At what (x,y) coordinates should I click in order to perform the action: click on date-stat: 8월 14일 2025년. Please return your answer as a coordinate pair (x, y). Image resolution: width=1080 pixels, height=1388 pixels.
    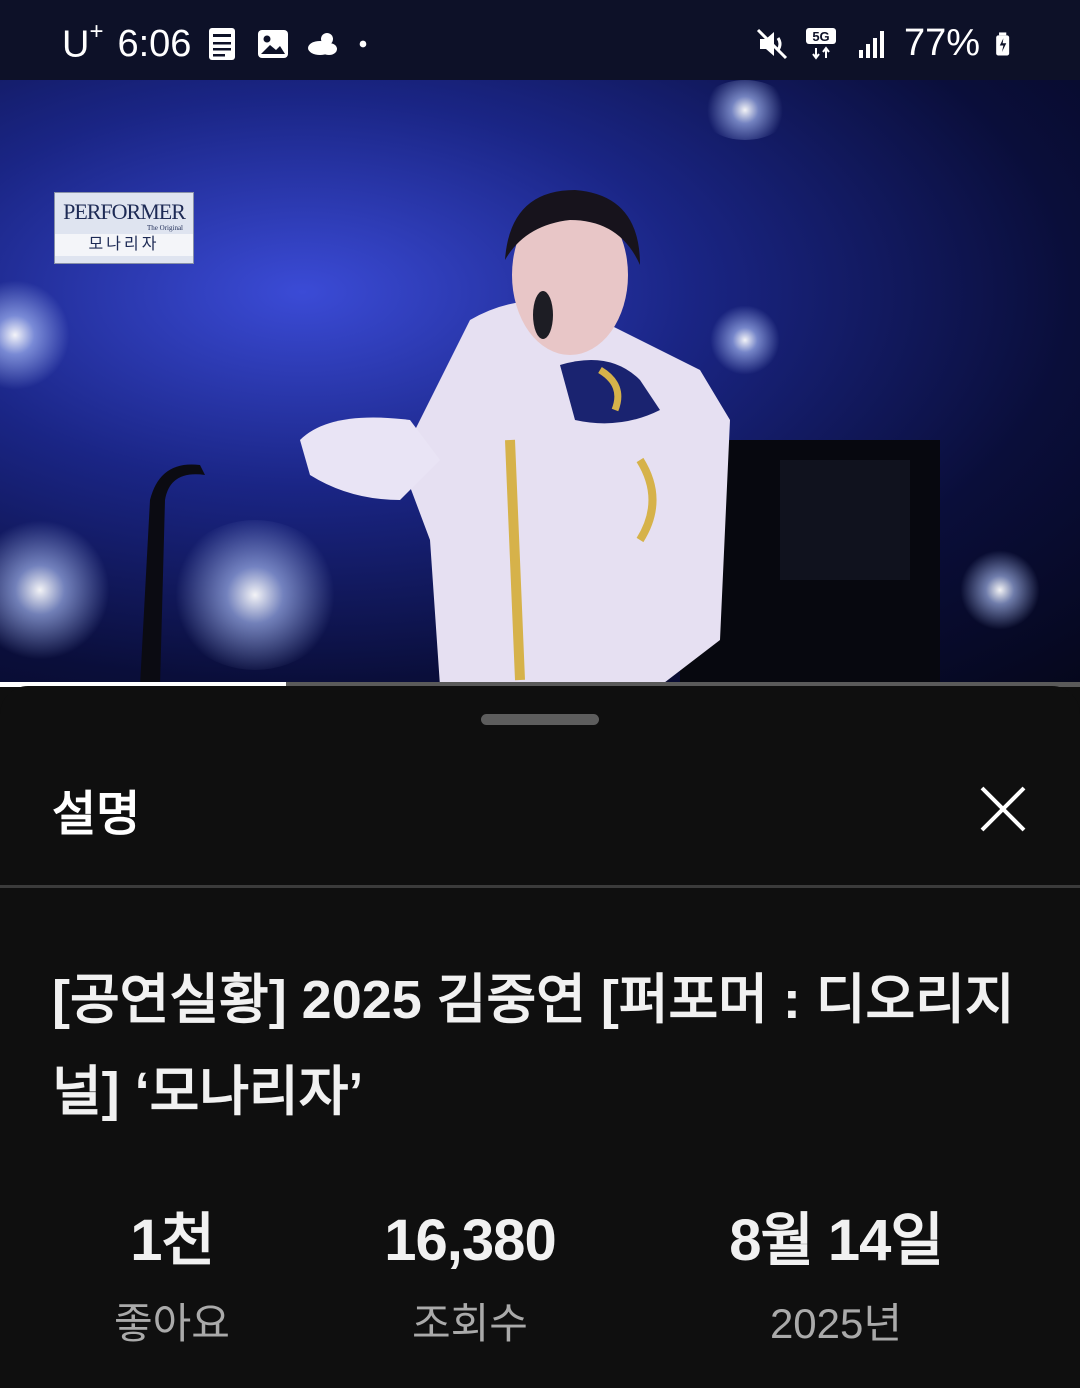
    Looking at the image, I should click on (836, 1281).